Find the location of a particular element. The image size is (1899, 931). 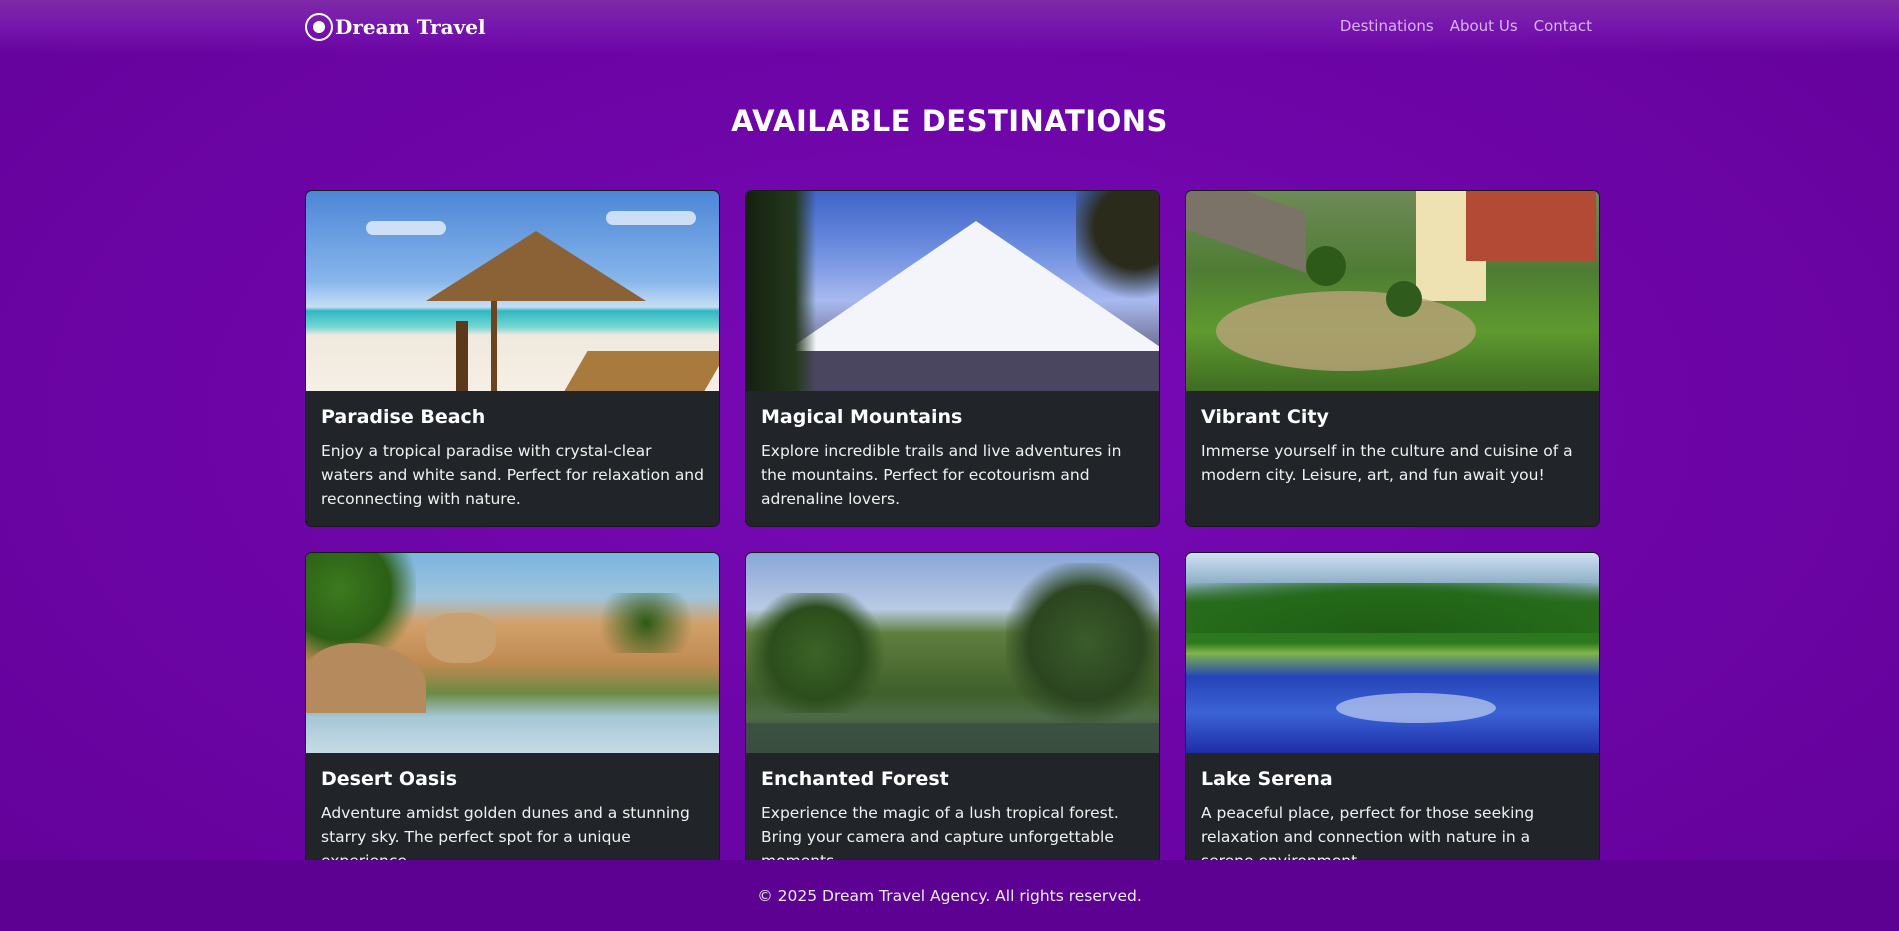

card-title: Lake Serena is located at coordinates (1267, 779).